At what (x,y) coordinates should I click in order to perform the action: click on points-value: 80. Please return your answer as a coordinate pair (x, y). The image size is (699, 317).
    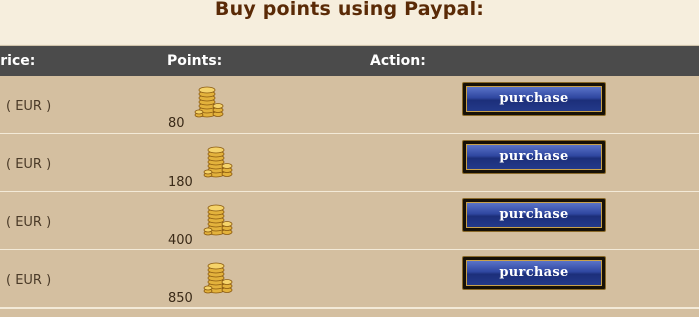
    Looking at the image, I should click on (176, 123).